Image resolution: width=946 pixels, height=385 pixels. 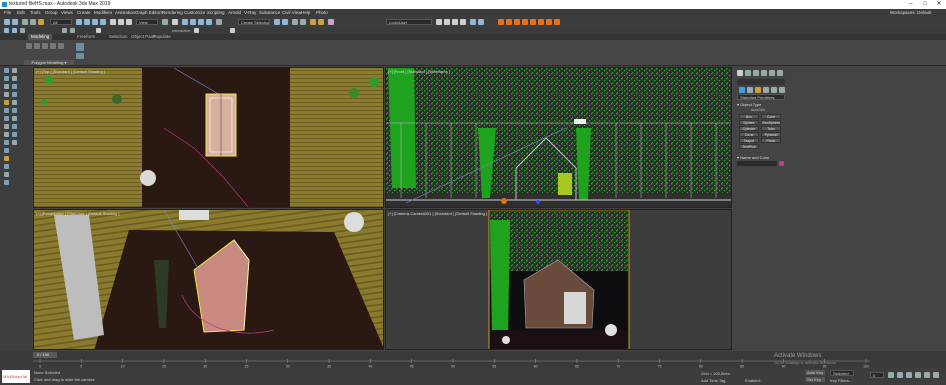 I want to click on menu-views: Views, so click(x=67, y=12).